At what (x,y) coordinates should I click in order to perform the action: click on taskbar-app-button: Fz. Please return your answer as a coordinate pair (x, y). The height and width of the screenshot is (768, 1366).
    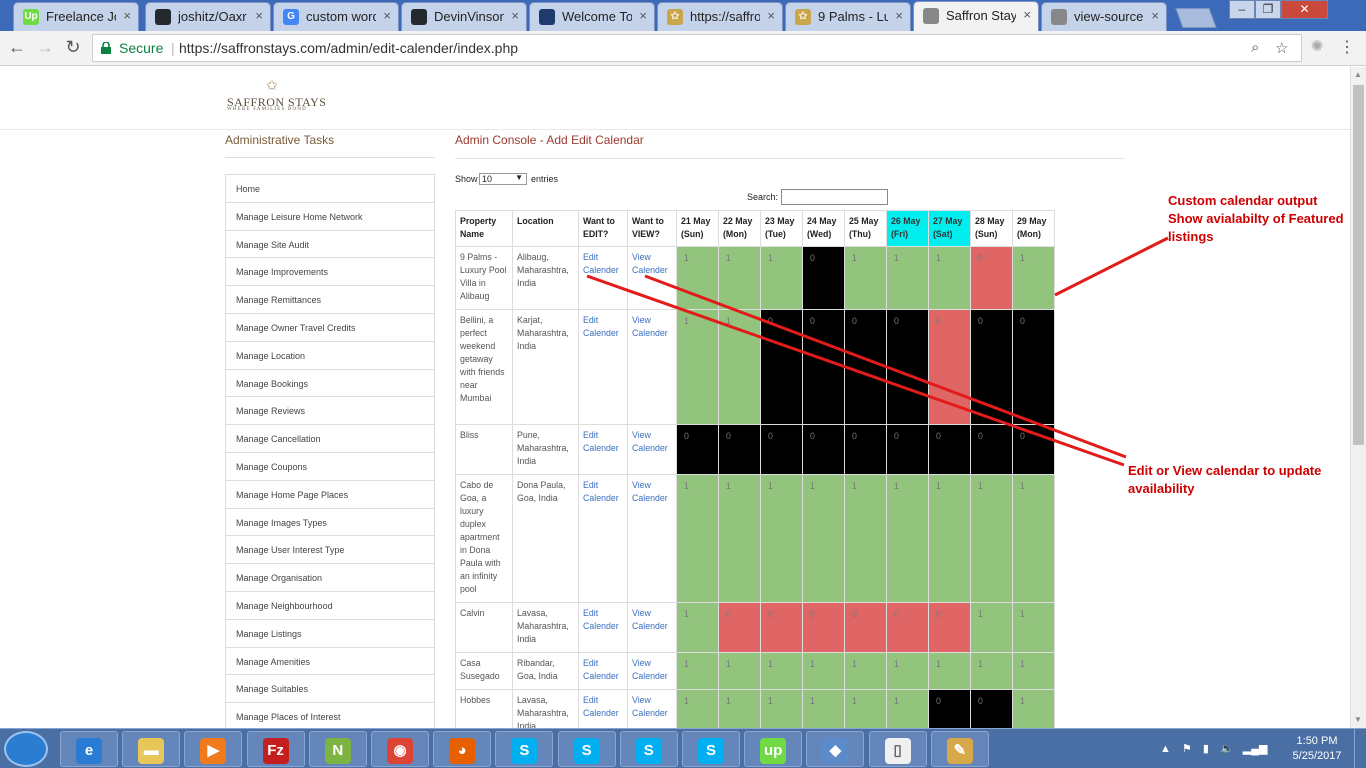
    Looking at the image, I should click on (275, 749).